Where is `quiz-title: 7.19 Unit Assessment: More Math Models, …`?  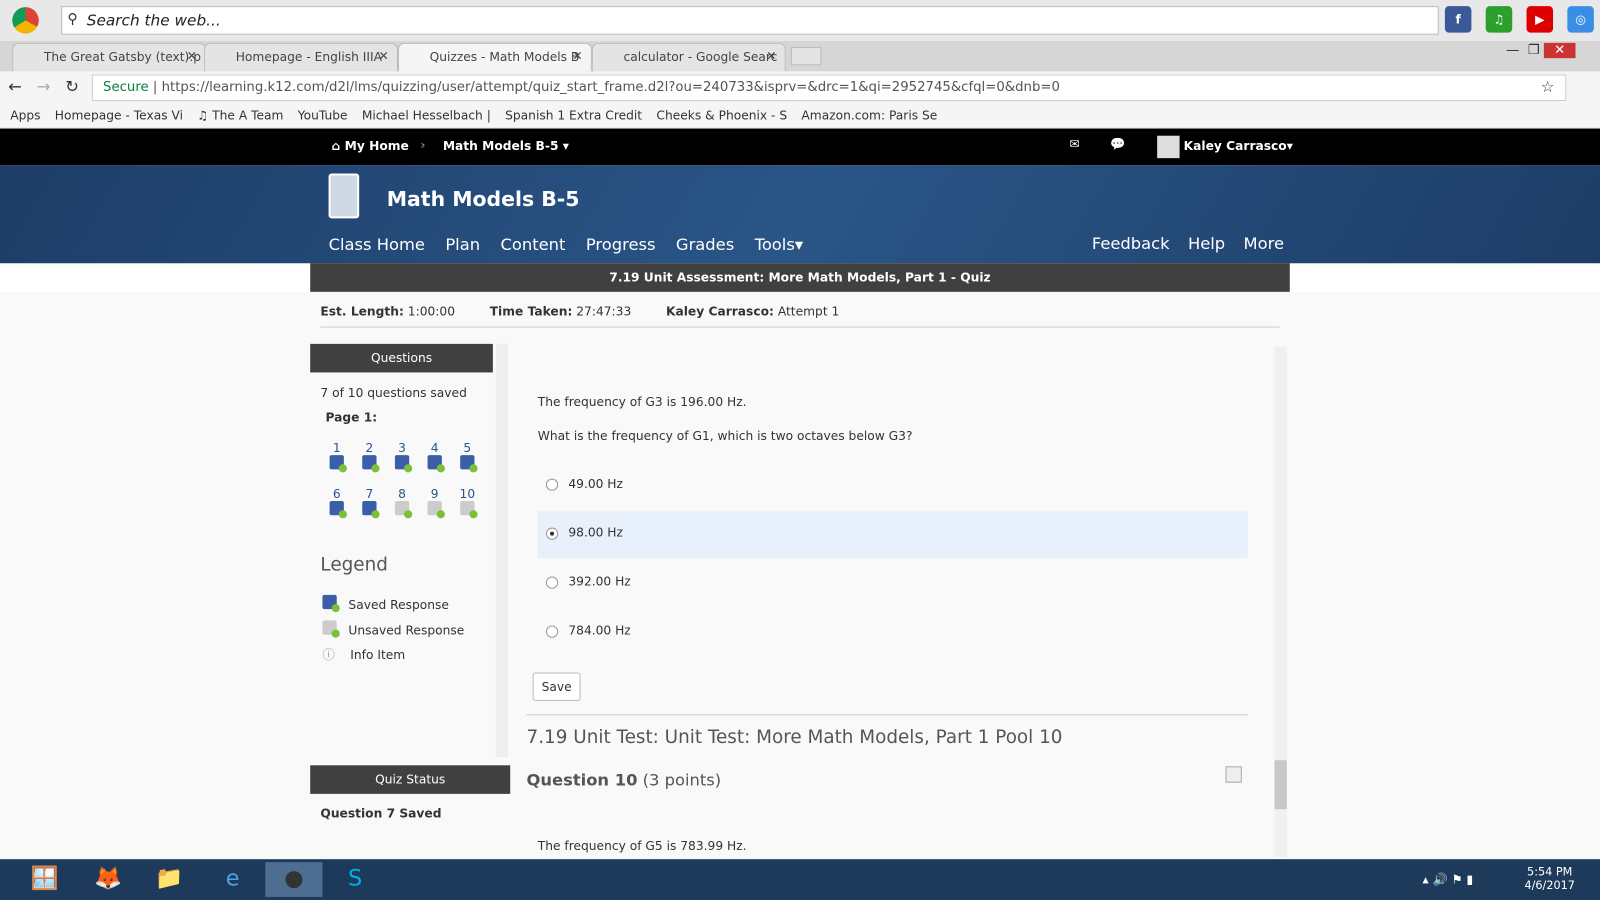
quiz-title: 7.19 Unit Assessment: More Math Models, … is located at coordinates (800, 277).